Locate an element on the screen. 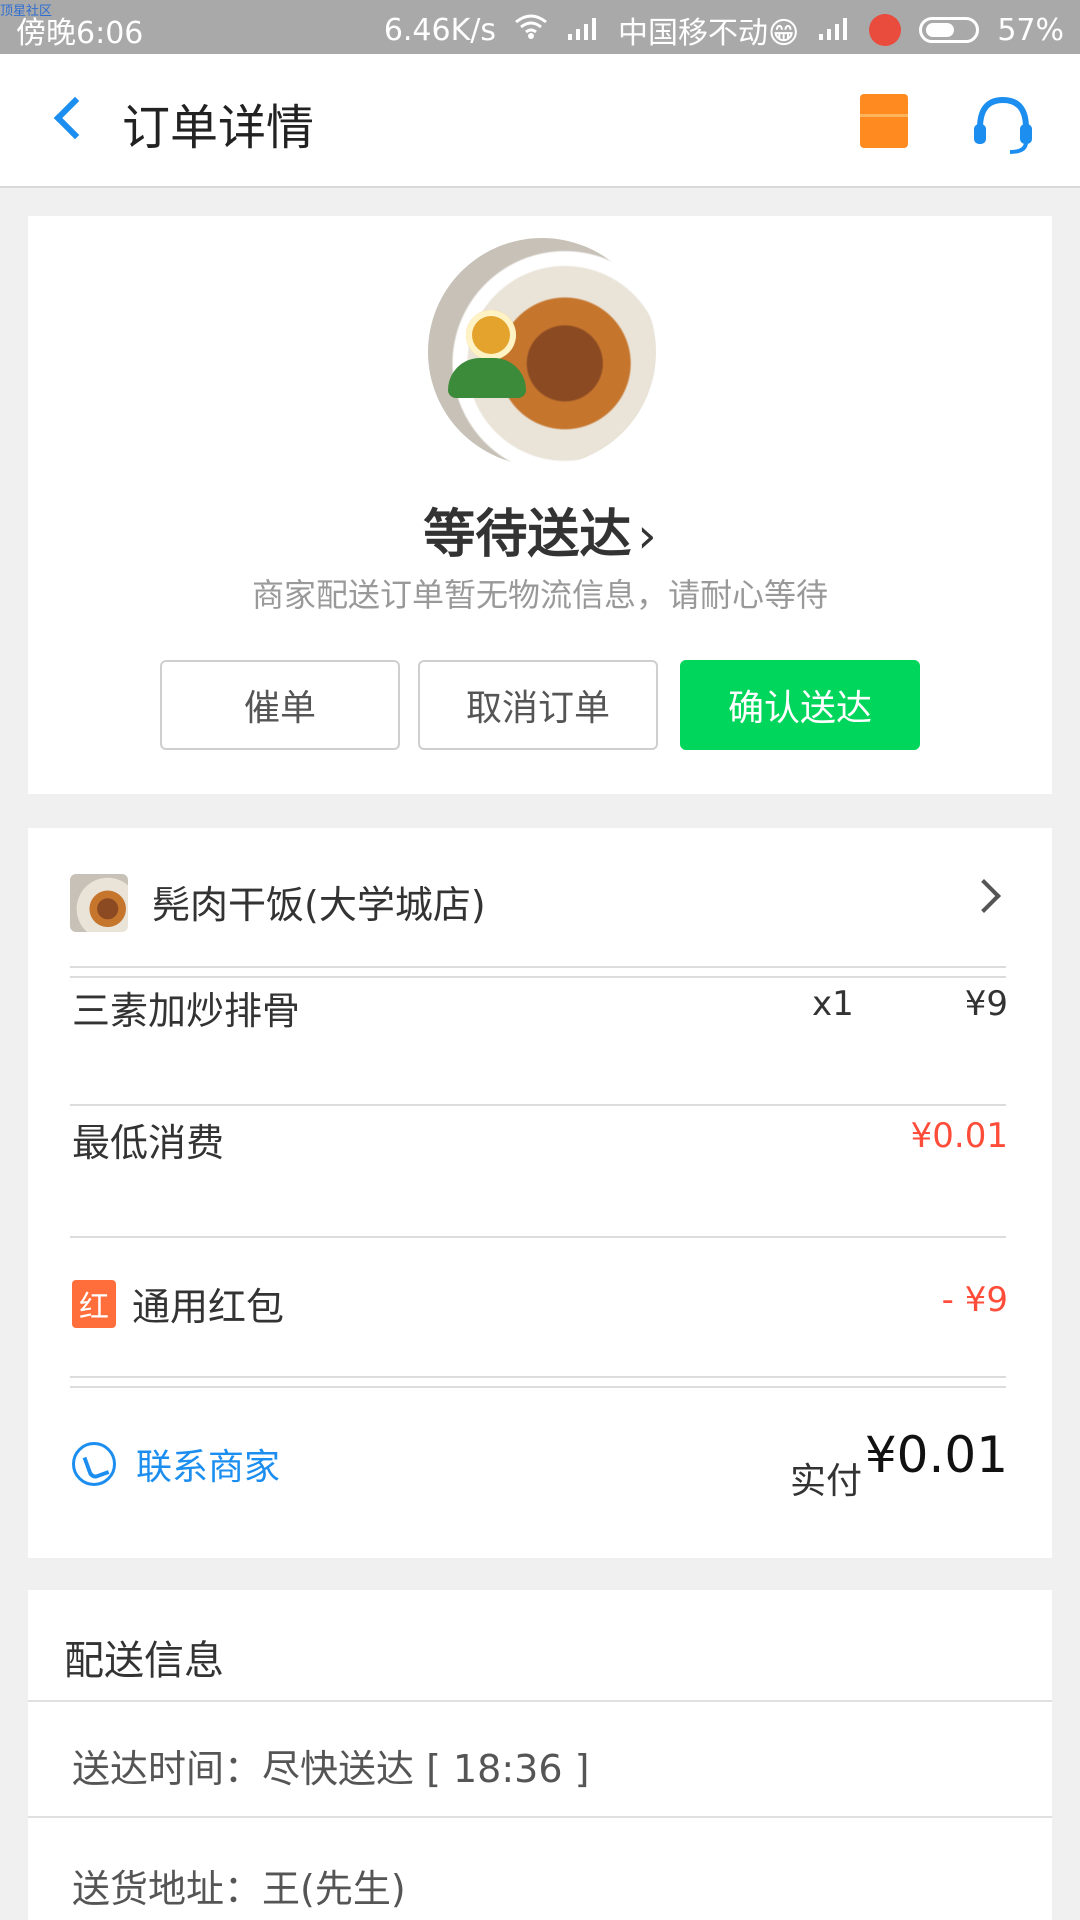 The image size is (1080, 1920). app-header: 订单详情 is located at coordinates (540, 121).